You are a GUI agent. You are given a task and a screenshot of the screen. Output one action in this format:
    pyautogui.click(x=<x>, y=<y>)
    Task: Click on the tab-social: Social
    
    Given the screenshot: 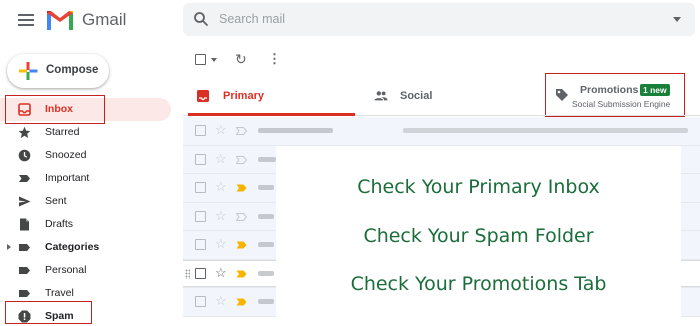 What is the action you would take?
    pyautogui.click(x=453, y=95)
    